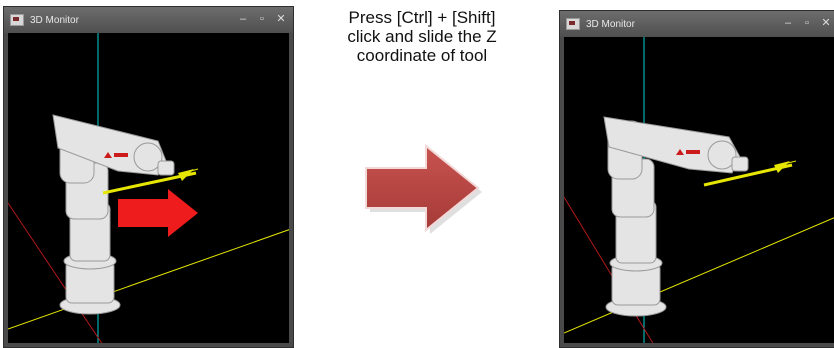  What do you see at coordinates (422, 17) in the screenshot?
I see `caption-line: Press [Ctrl] + [Shift]` at bounding box center [422, 17].